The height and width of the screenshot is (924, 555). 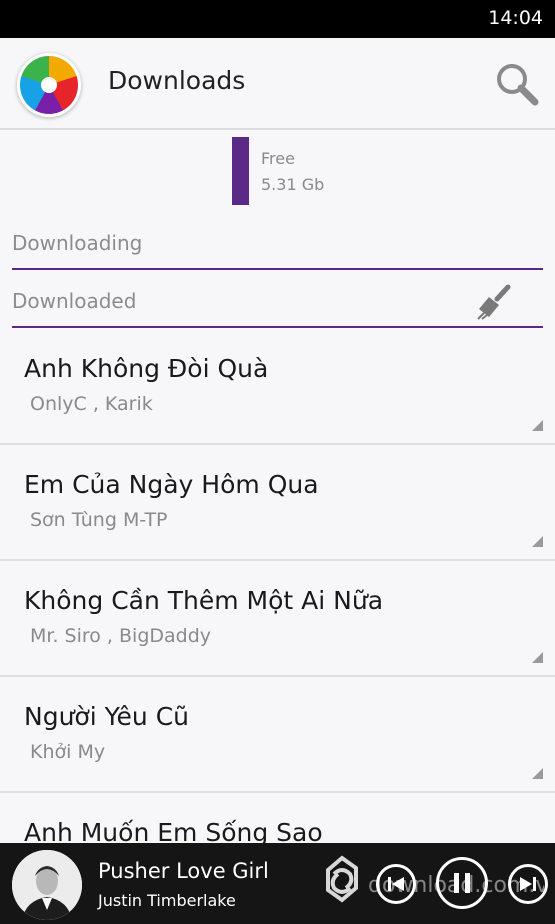 What do you see at coordinates (74, 301) in the screenshot?
I see `downloaded-section-title: Downloaded` at bounding box center [74, 301].